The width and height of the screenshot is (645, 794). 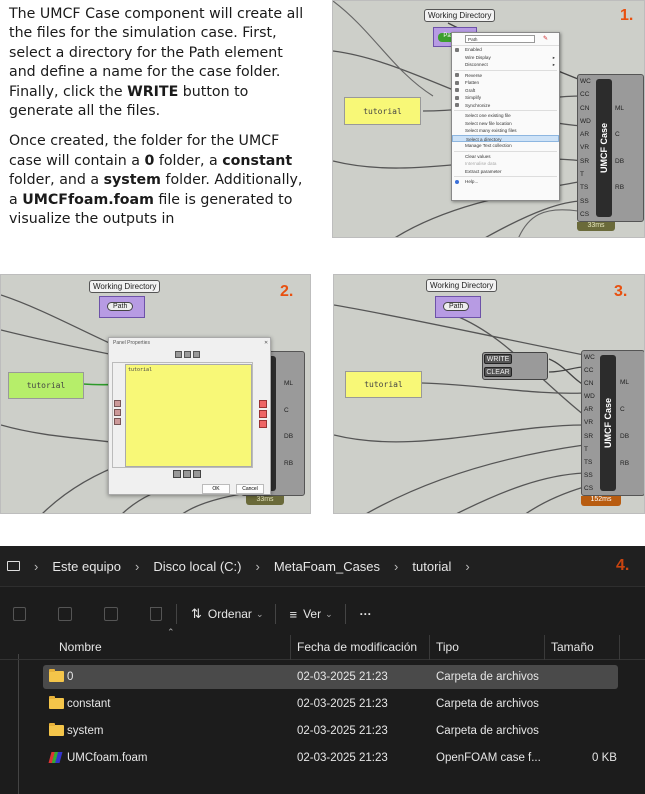 What do you see at coordinates (187, 354) in the screenshot?
I see `align-center-icon` at bounding box center [187, 354].